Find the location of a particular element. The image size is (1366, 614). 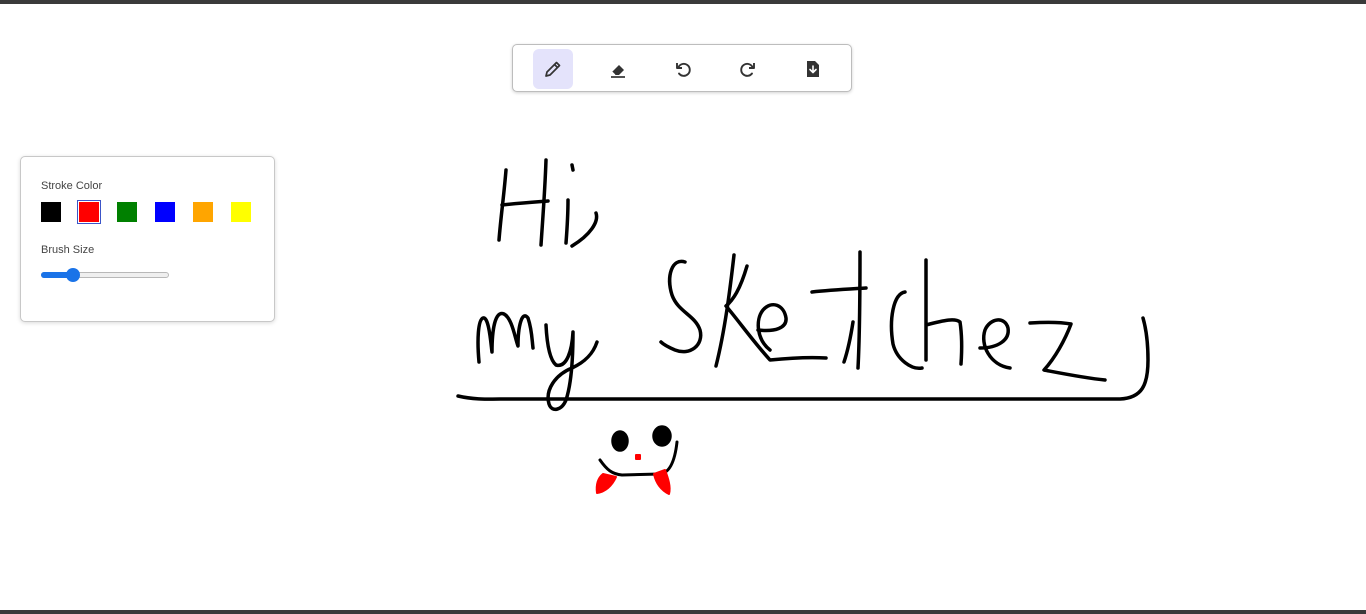

eraser-tool-button is located at coordinates (618, 69).